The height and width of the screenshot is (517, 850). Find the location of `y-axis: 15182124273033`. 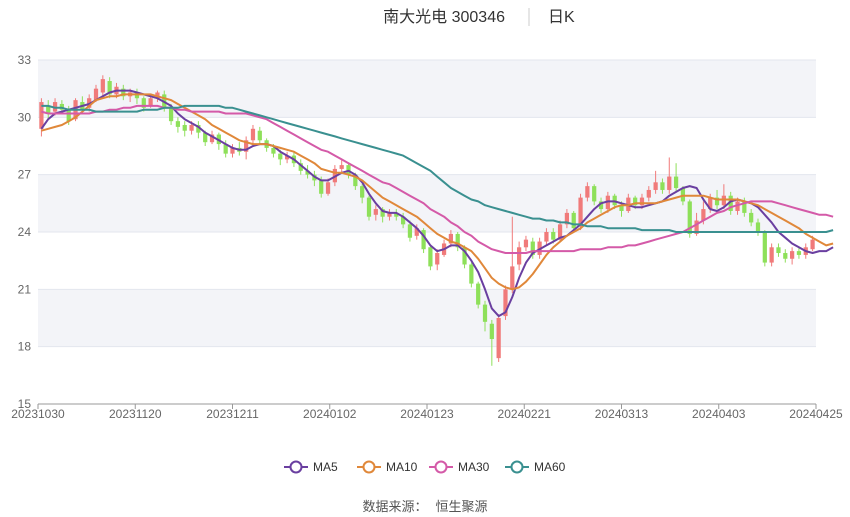

y-axis: 15182124273033 is located at coordinates (25, 232).